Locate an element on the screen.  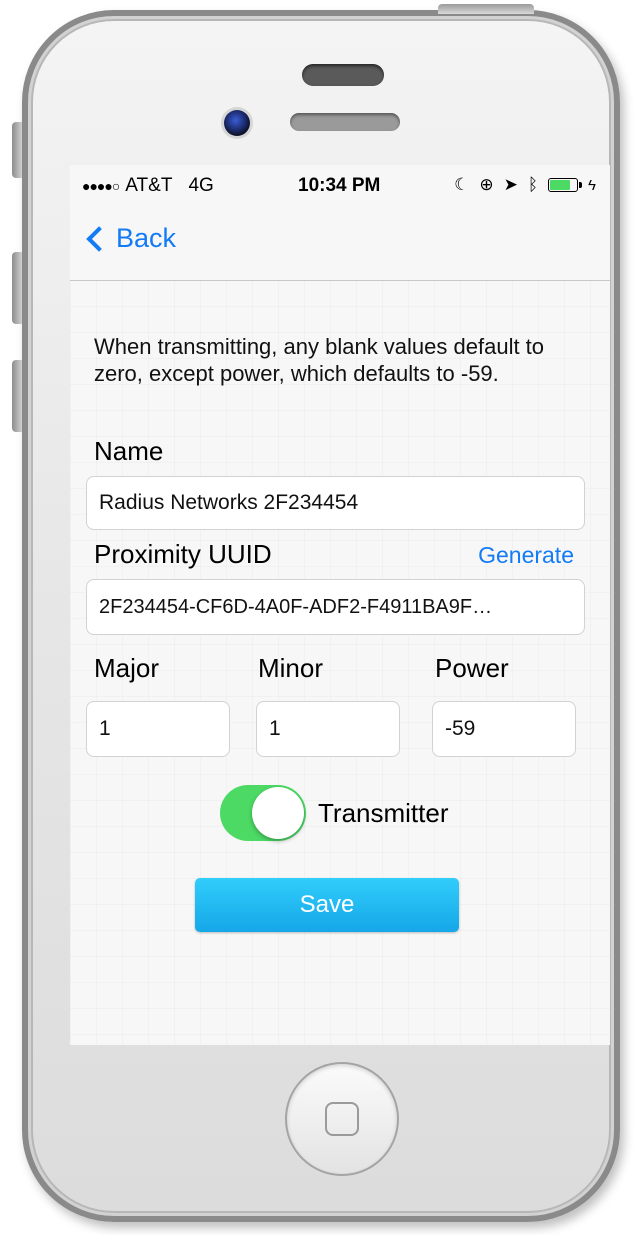
carrier-name: AT&T is located at coordinates (149, 185).